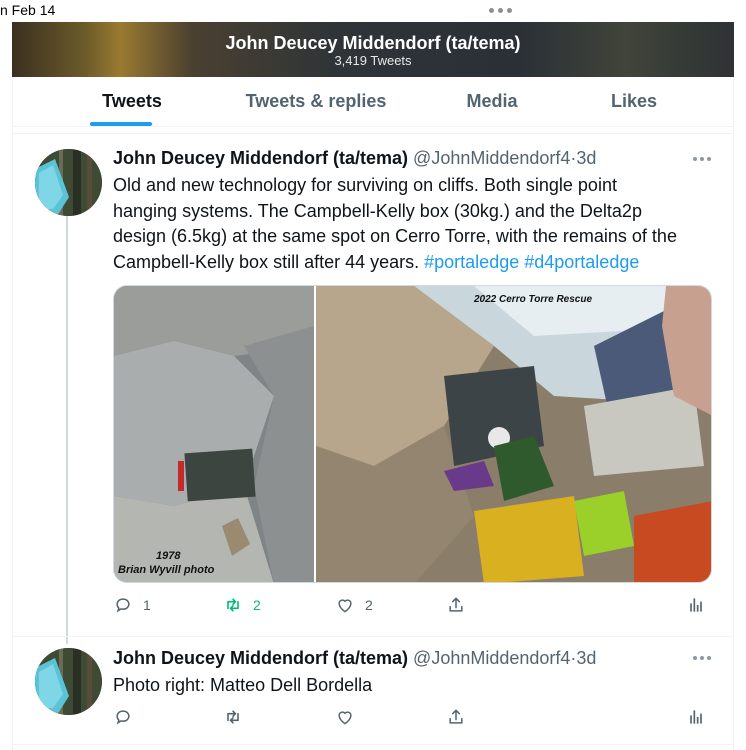 Image resolution: width=746 pixels, height=750 pixels. I want to click on profile-tabs: Tweets Tweets & replies Media Likes, so click(373, 102).